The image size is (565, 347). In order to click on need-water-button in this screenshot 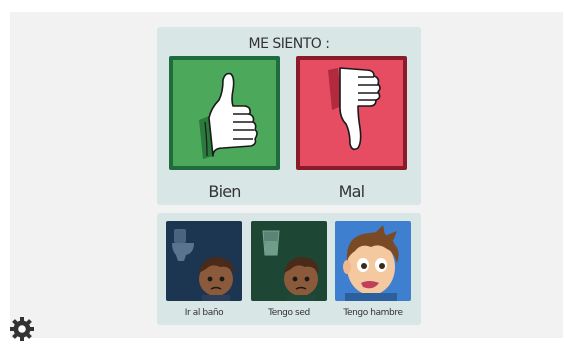, I will do `click(289, 261)`.